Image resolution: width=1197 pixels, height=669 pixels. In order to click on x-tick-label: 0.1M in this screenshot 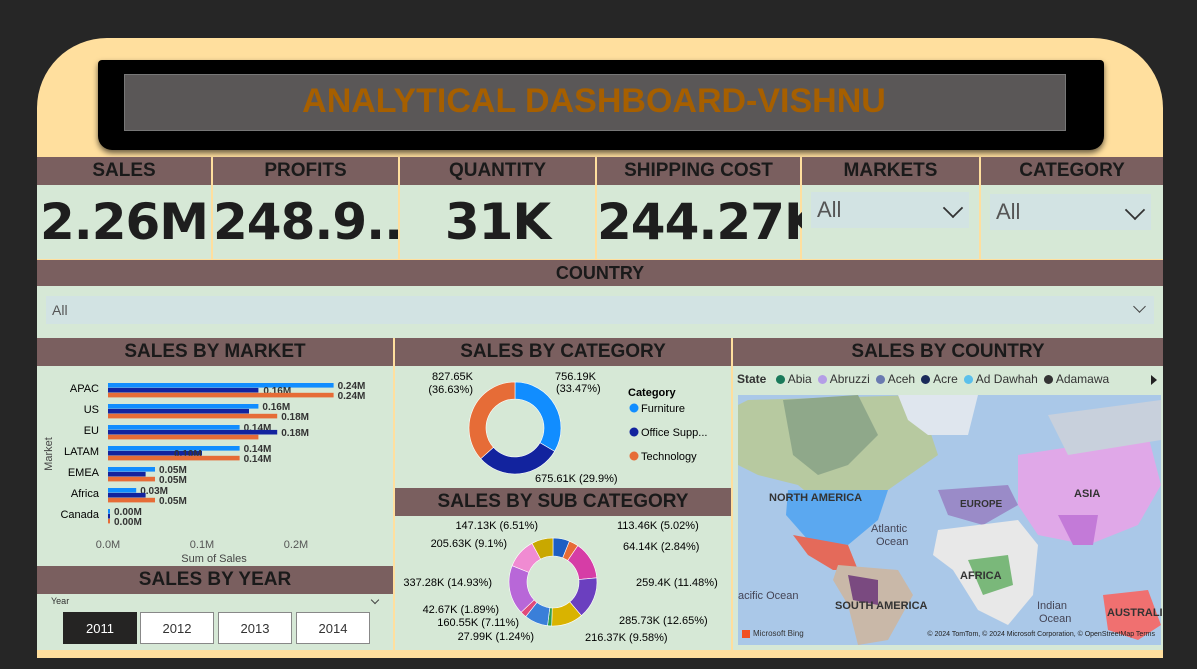, I will do `click(202, 545)`.